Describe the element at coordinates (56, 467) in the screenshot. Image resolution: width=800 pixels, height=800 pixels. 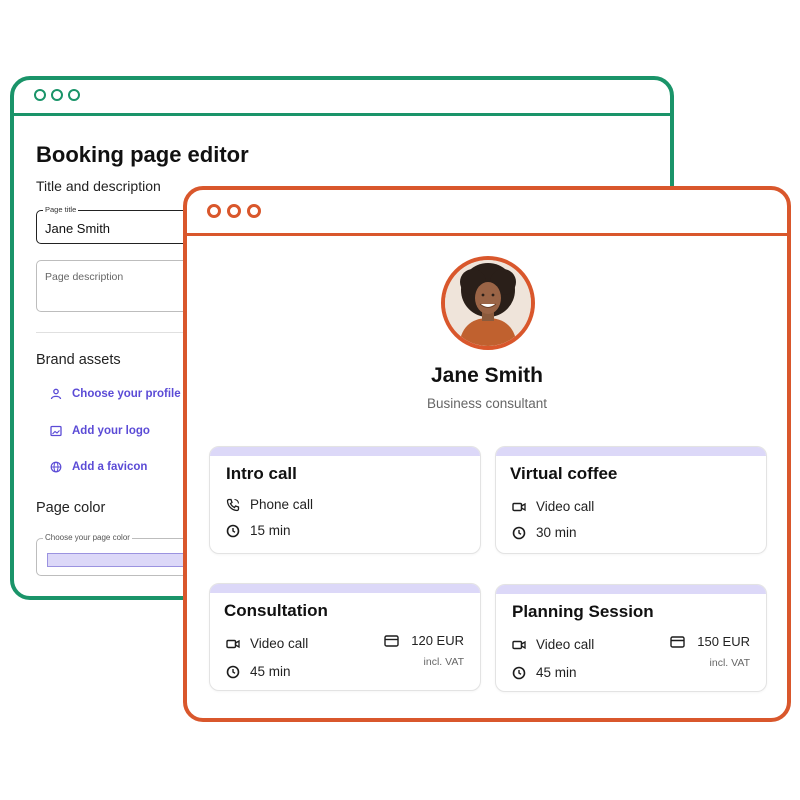
I see `globe-icon` at that location.